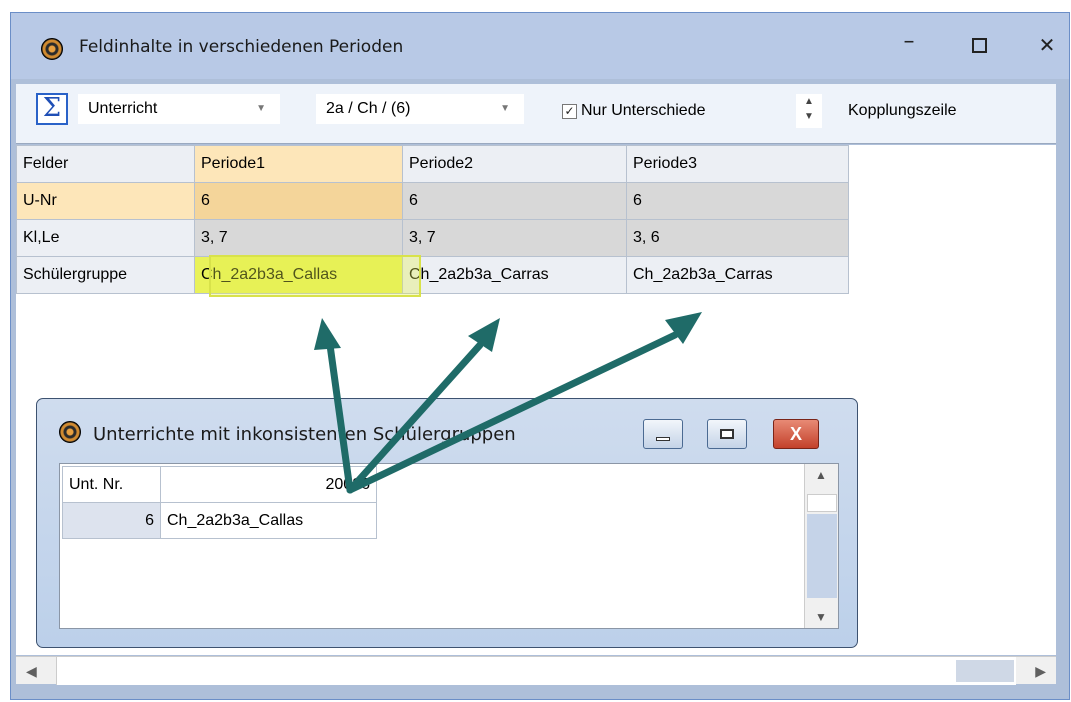 The width and height of the screenshot is (1071, 702). I want to click on header-periode1: Periode1, so click(298, 164).